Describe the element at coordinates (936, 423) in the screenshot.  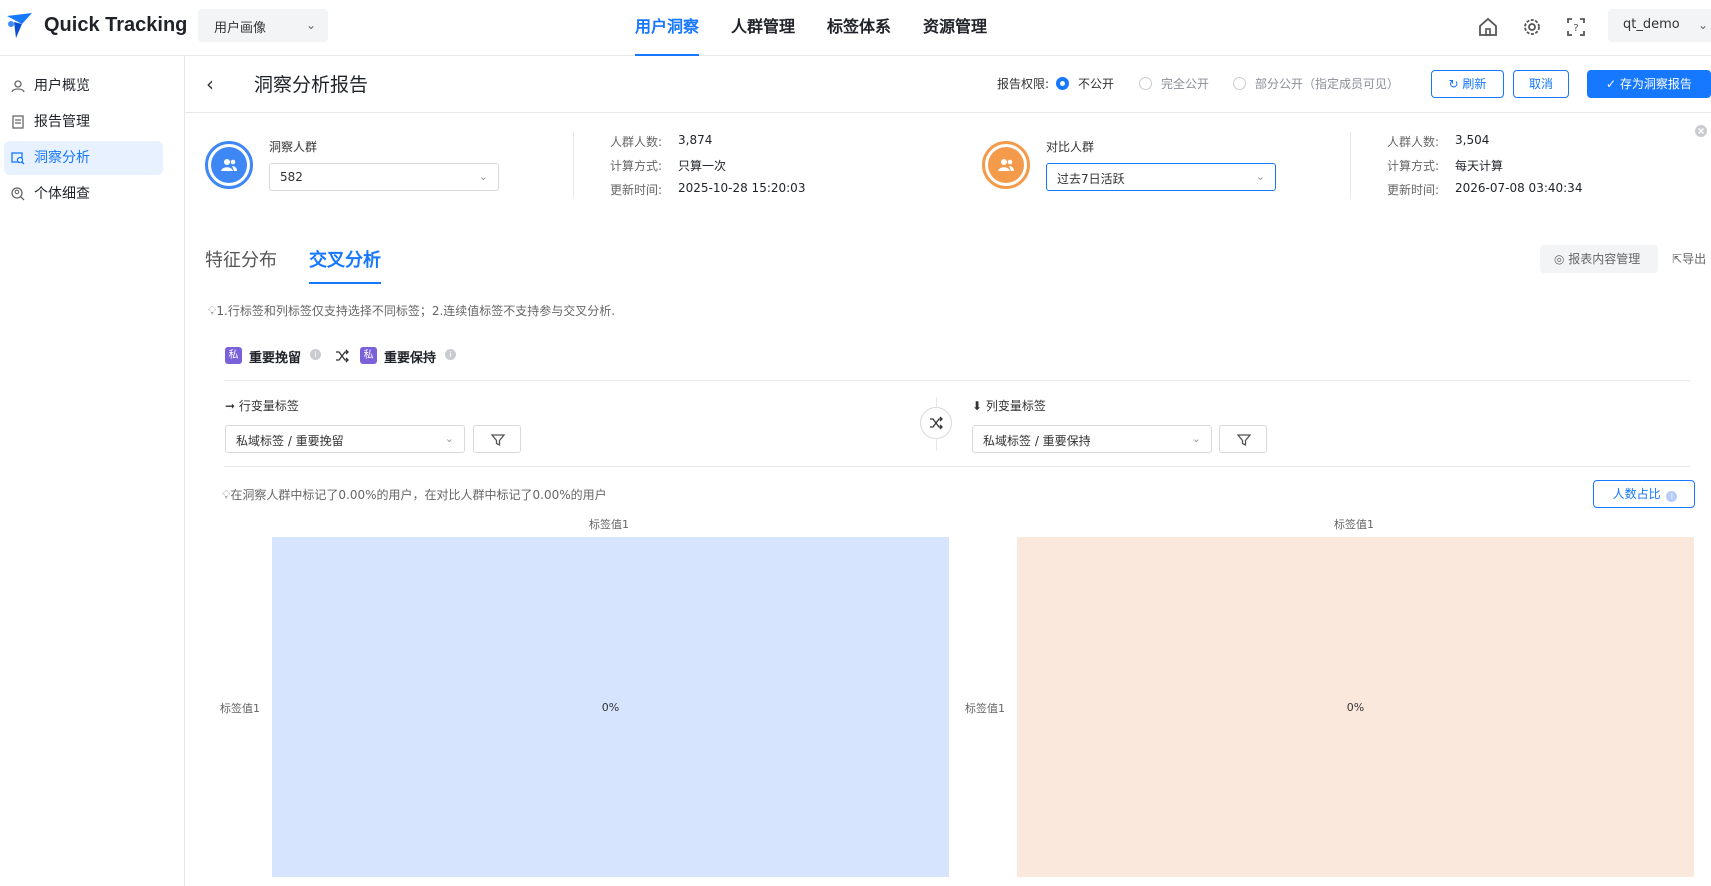
I see `swap-variables-button` at that location.